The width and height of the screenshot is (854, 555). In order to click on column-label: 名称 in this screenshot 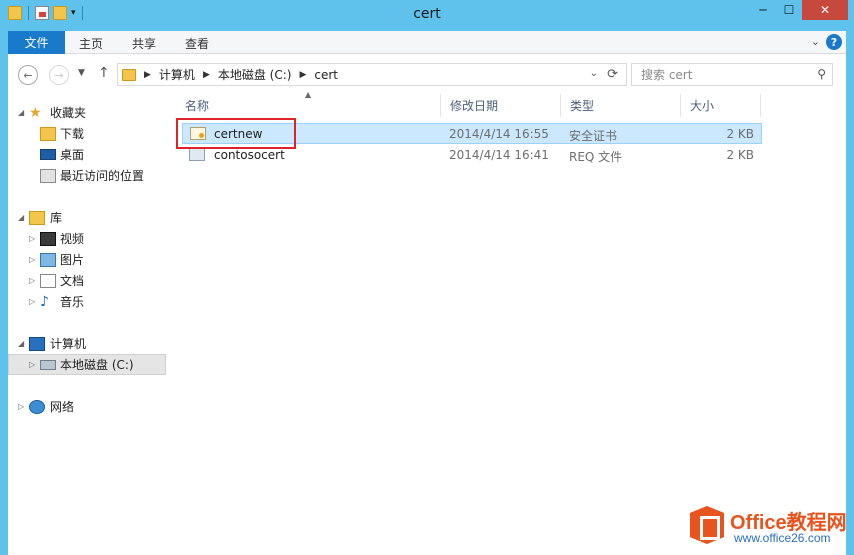, I will do `click(197, 106)`.